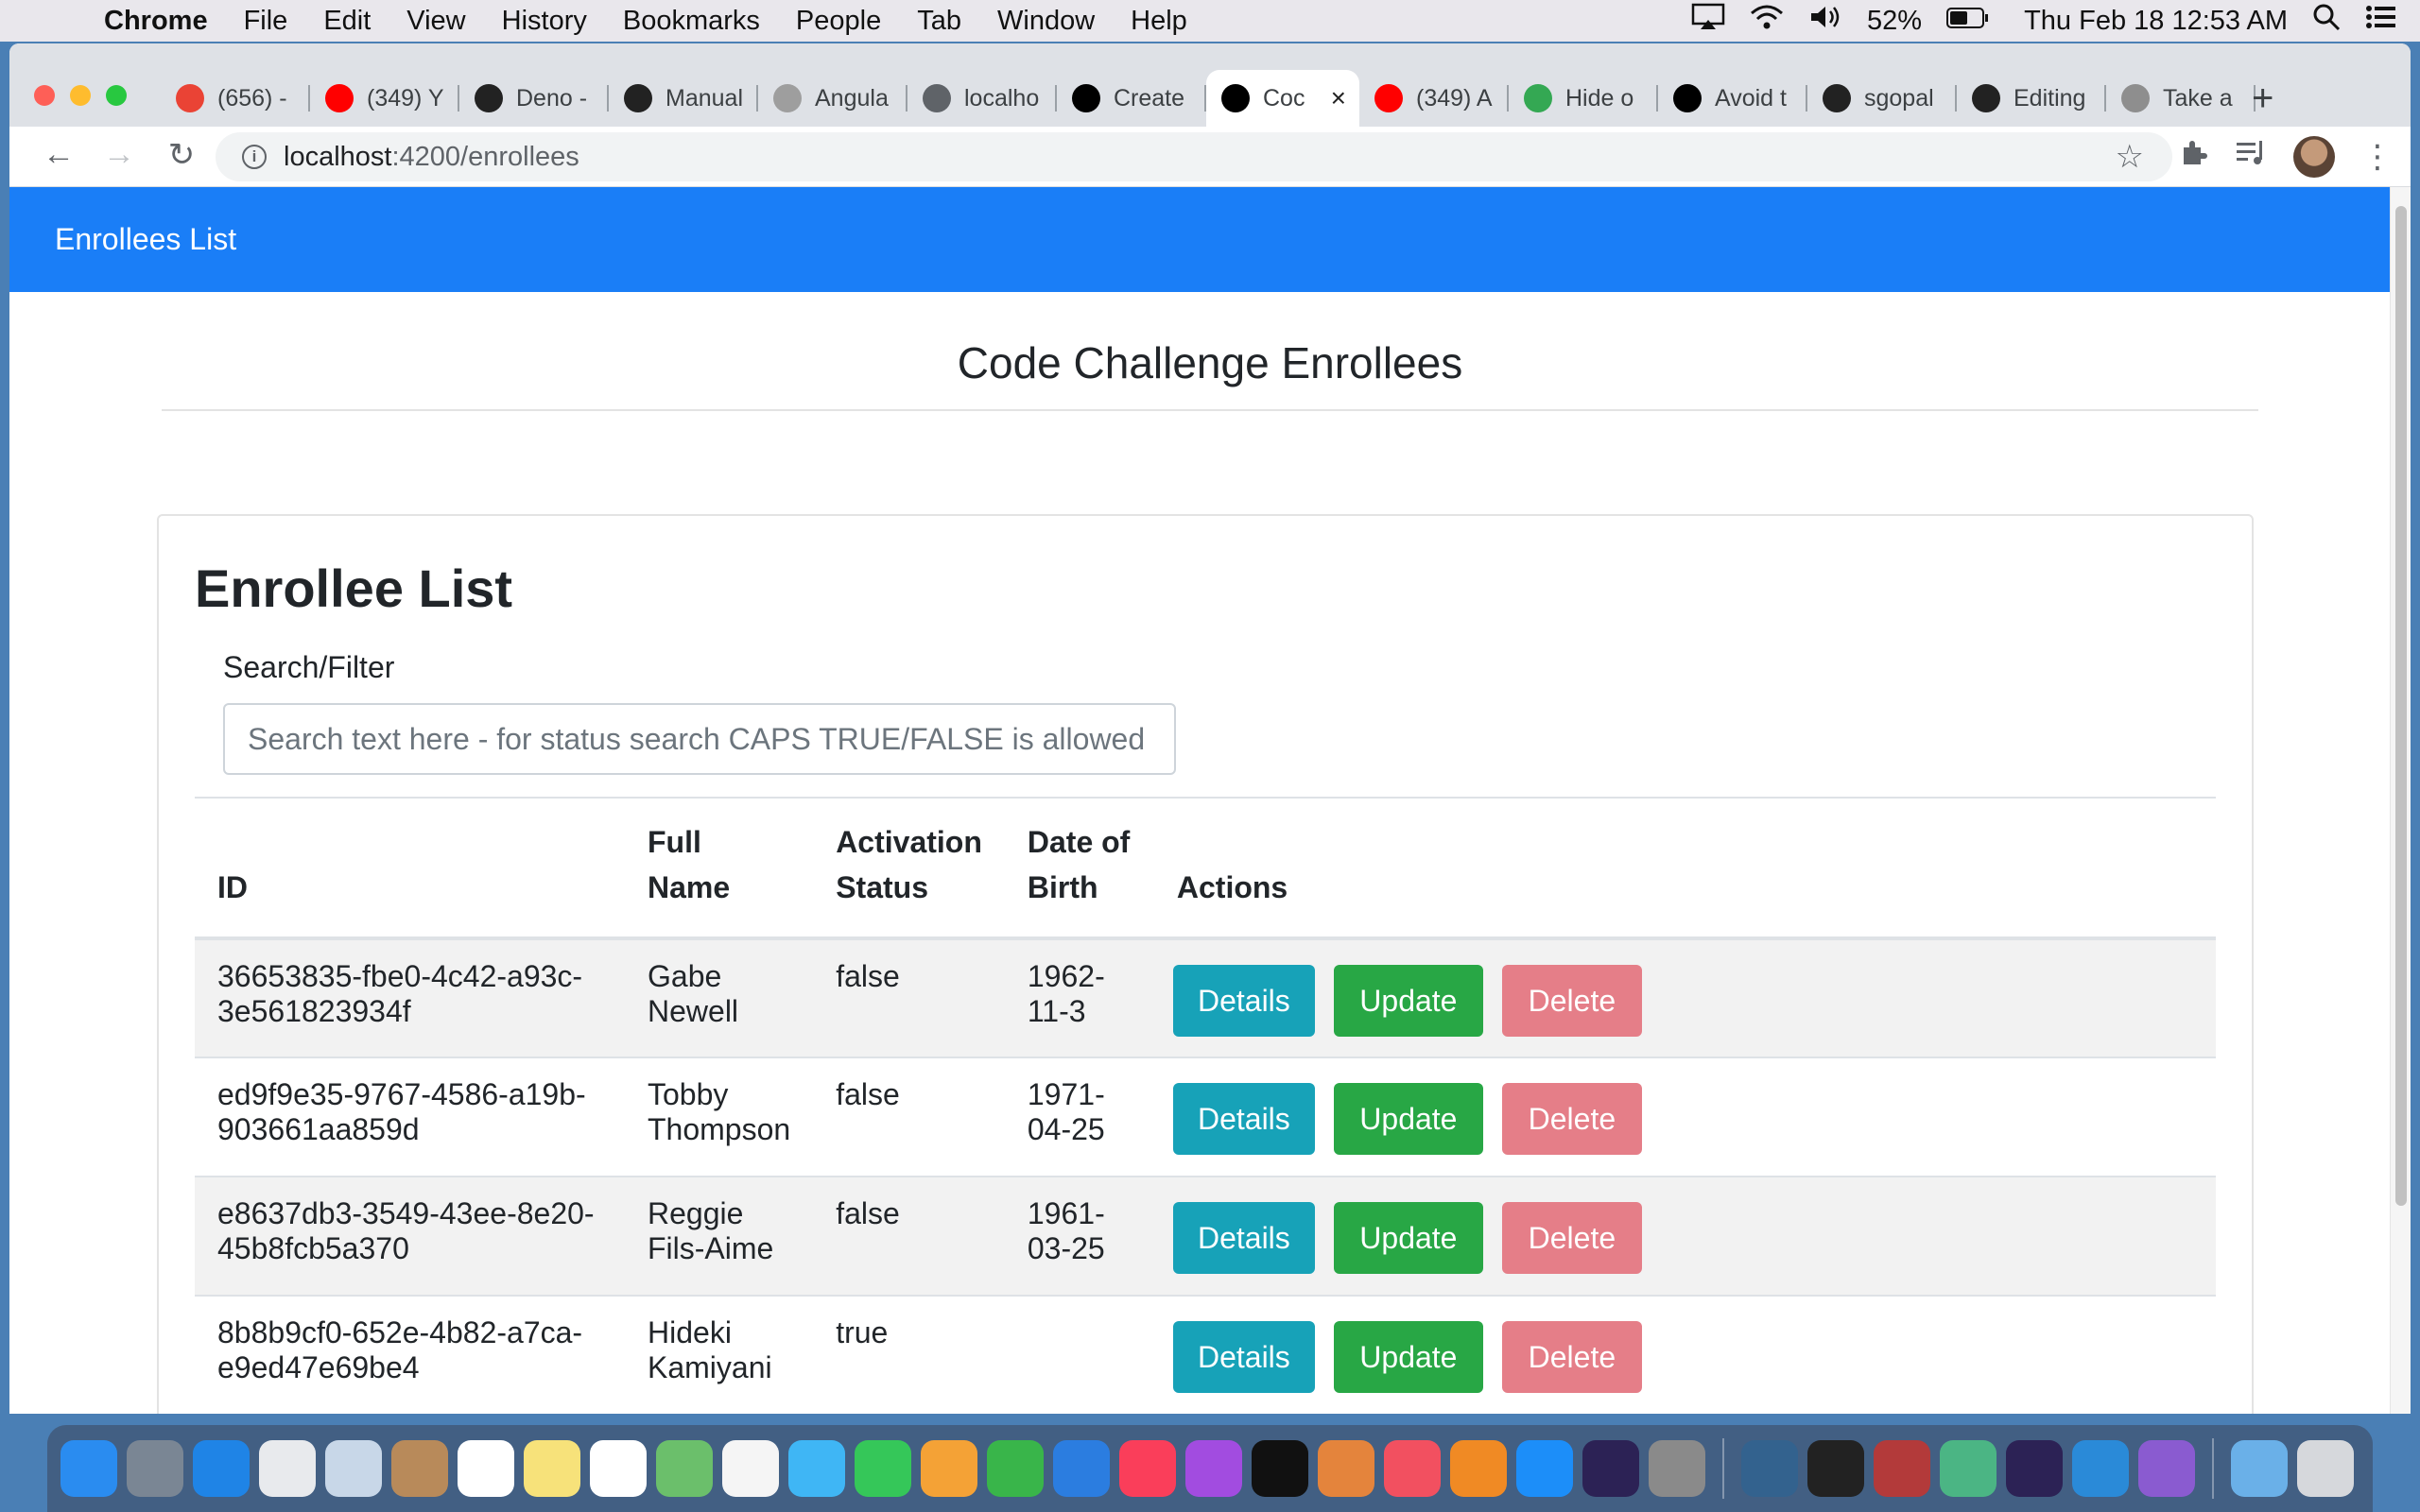 This screenshot has width=2420, height=1512. What do you see at coordinates (145, 239) in the screenshot?
I see `navbar-brand: Enrollees List` at bounding box center [145, 239].